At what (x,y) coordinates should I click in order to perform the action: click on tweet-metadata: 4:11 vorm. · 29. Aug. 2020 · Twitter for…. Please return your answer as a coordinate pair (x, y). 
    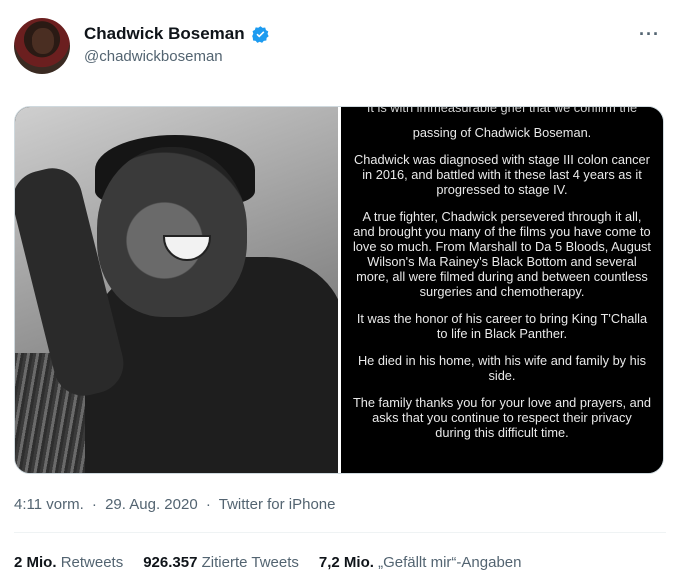
    Looking at the image, I should click on (176, 504).